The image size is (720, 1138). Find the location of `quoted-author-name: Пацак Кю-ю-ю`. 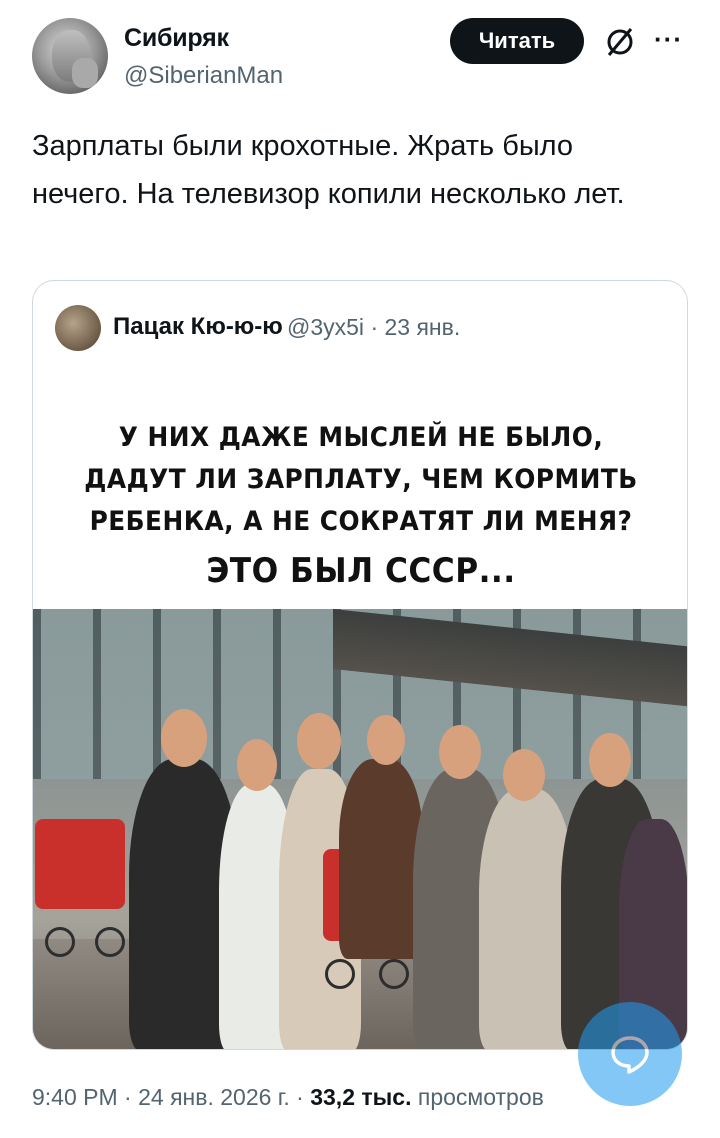

quoted-author-name: Пацак Кю-ю-ю is located at coordinates (198, 326).